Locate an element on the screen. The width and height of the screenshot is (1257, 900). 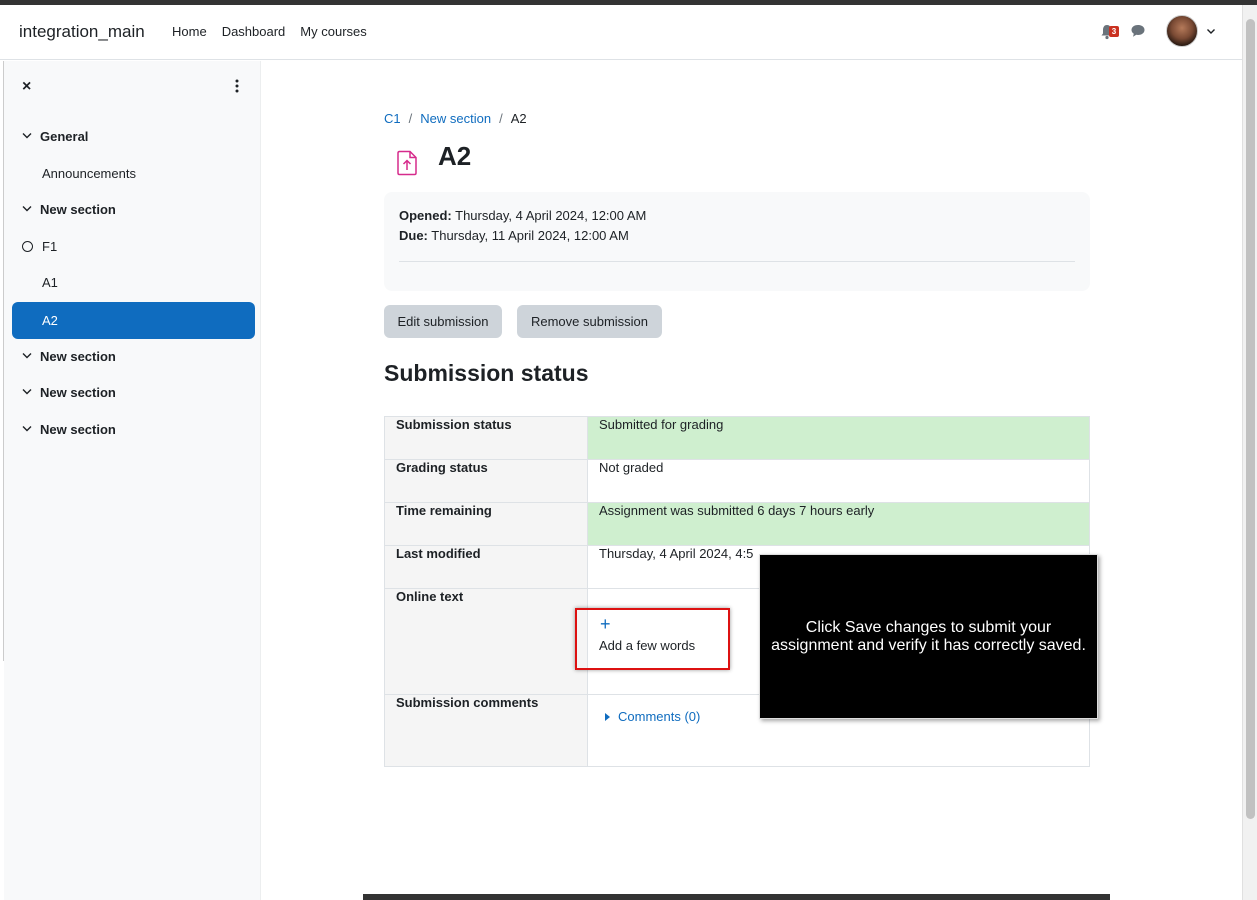
opened-date: Opened: Thursday, 4 April 2024, 12:00 AM is located at coordinates (522, 215).